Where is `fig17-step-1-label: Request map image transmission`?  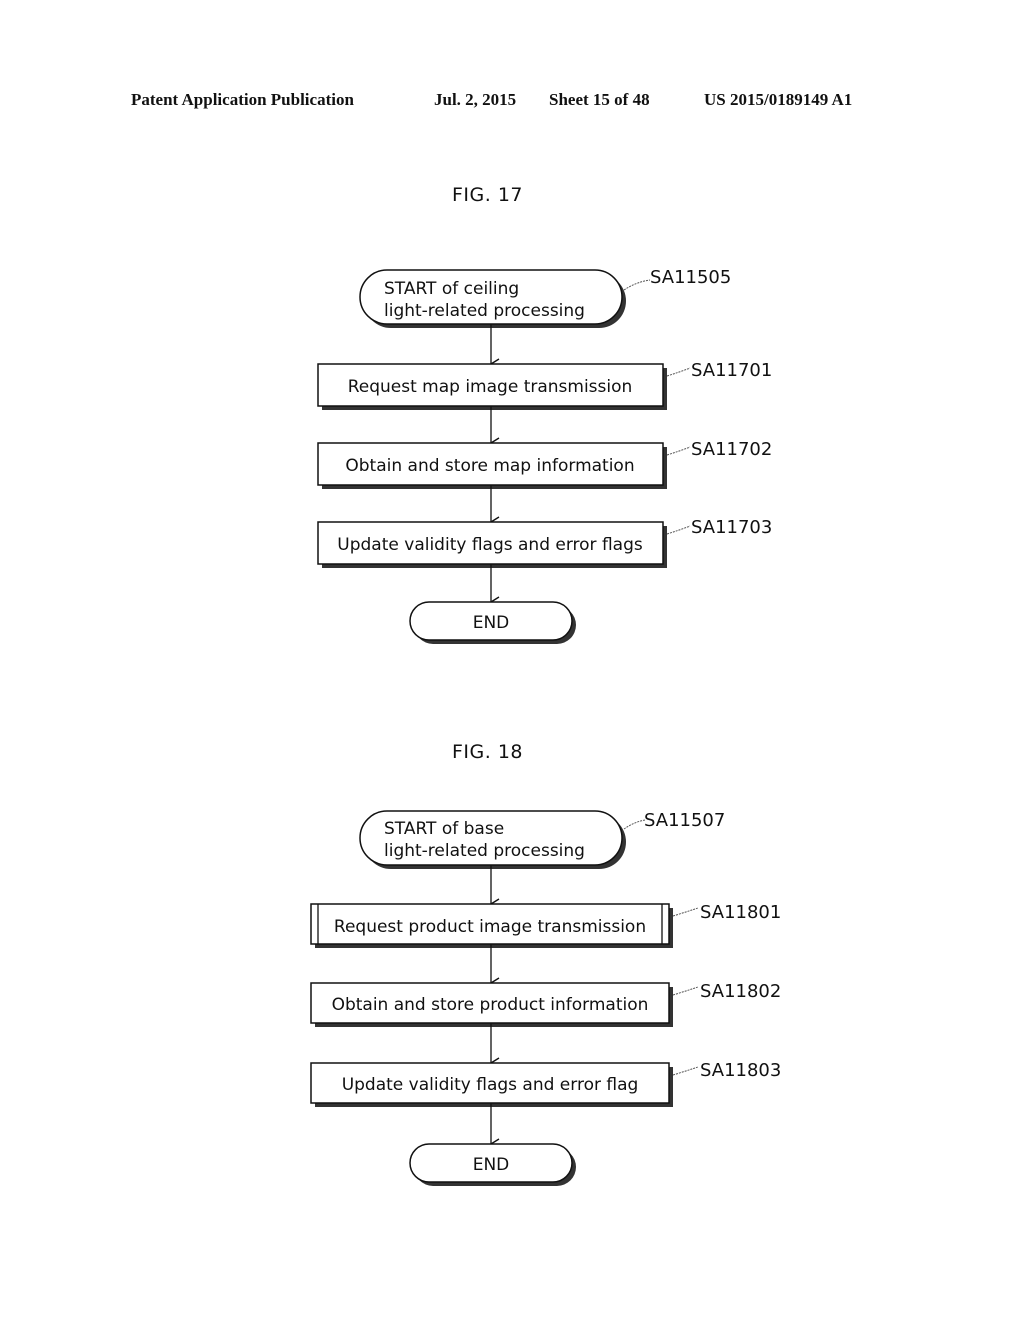
fig17-step-1-label: Request map image transmission is located at coordinates (490, 387).